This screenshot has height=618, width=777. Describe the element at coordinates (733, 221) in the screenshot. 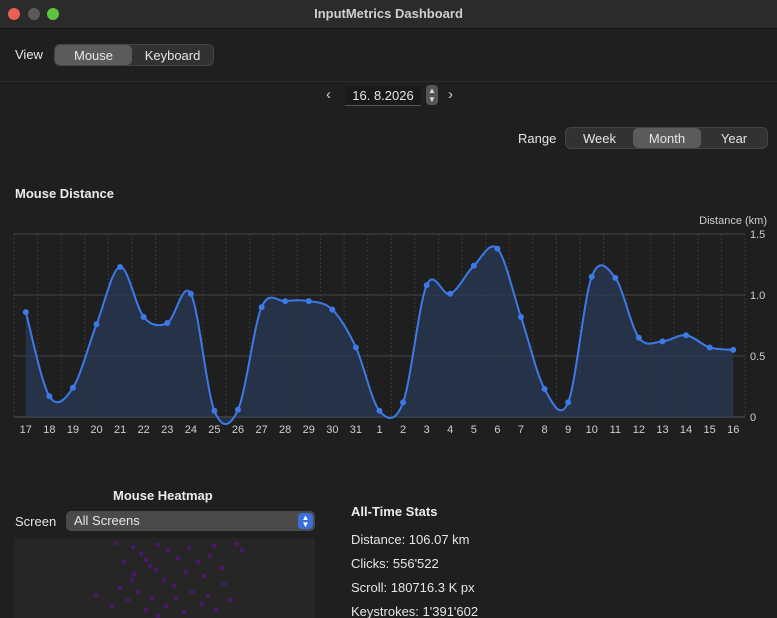

I see `y-axis-label: Distance (km)` at that location.